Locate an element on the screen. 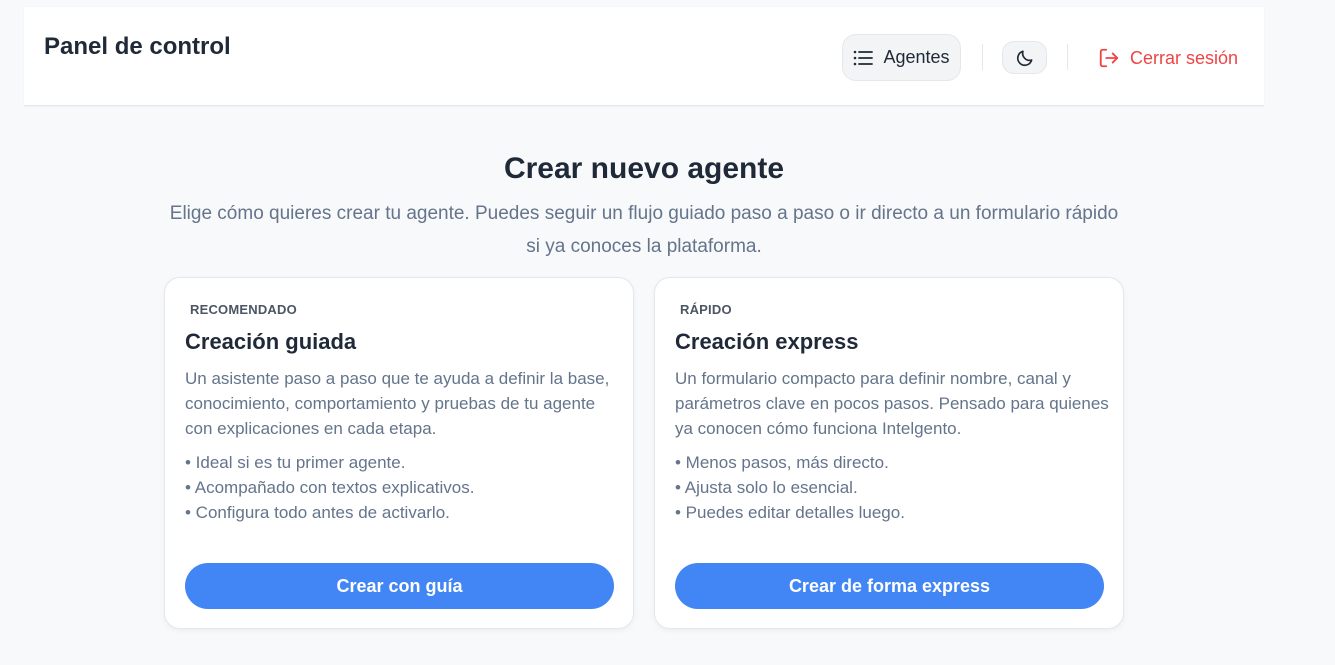  card-tag: RECOMENDADO is located at coordinates (243, 309).